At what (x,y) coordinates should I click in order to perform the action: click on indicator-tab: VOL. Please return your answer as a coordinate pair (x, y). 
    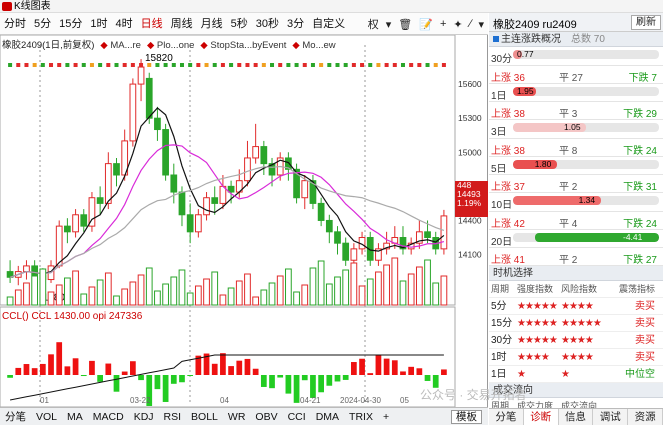
    Looking at the image, I should click on (46, 417).